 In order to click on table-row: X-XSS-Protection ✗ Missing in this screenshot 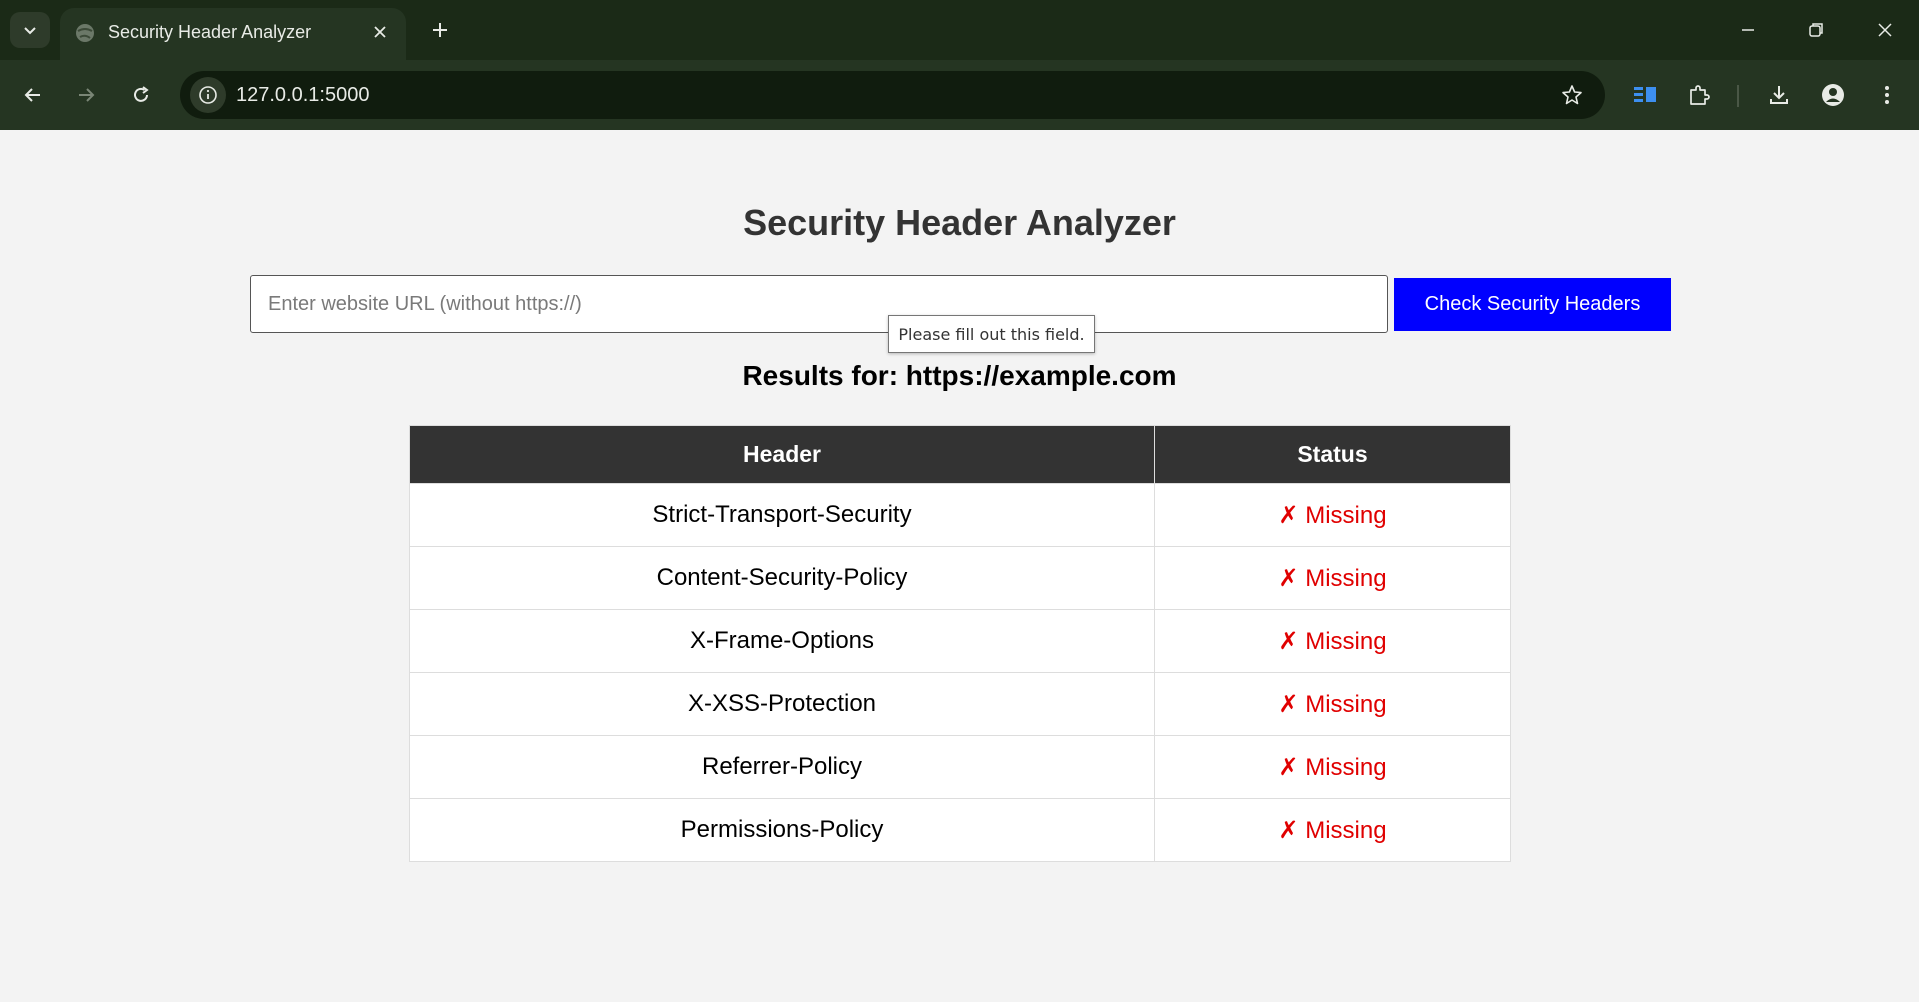, I will do `click(960, 704)`.